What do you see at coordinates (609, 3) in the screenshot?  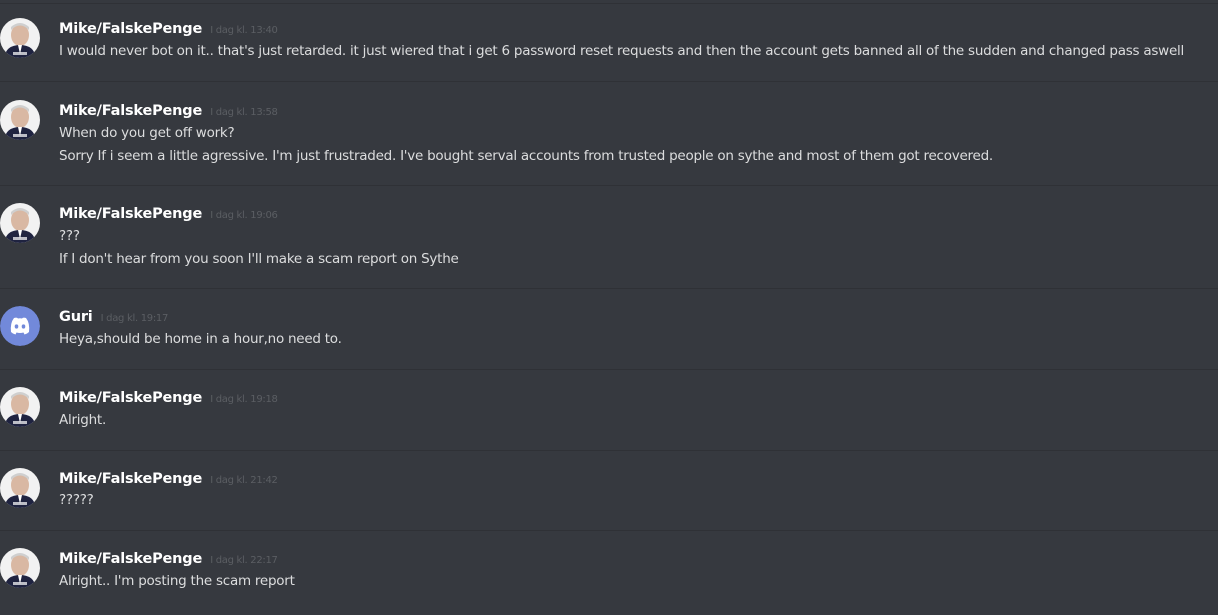 I see `divider` at bounding box center [609, 3].